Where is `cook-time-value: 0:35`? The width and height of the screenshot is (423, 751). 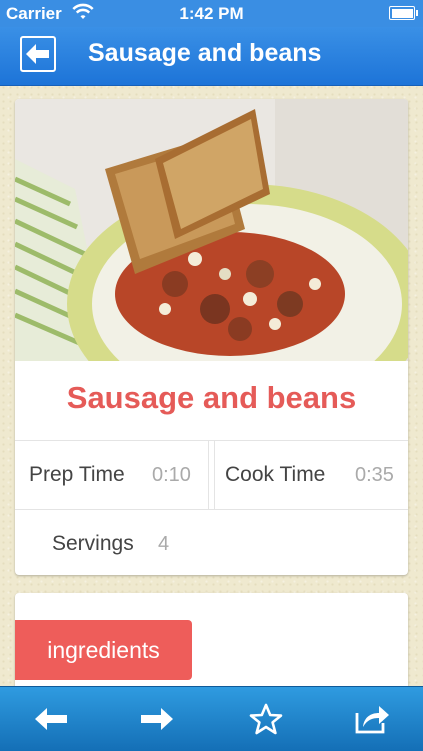
cook-time-value: 0:35 is located at coordinates (374, 475).